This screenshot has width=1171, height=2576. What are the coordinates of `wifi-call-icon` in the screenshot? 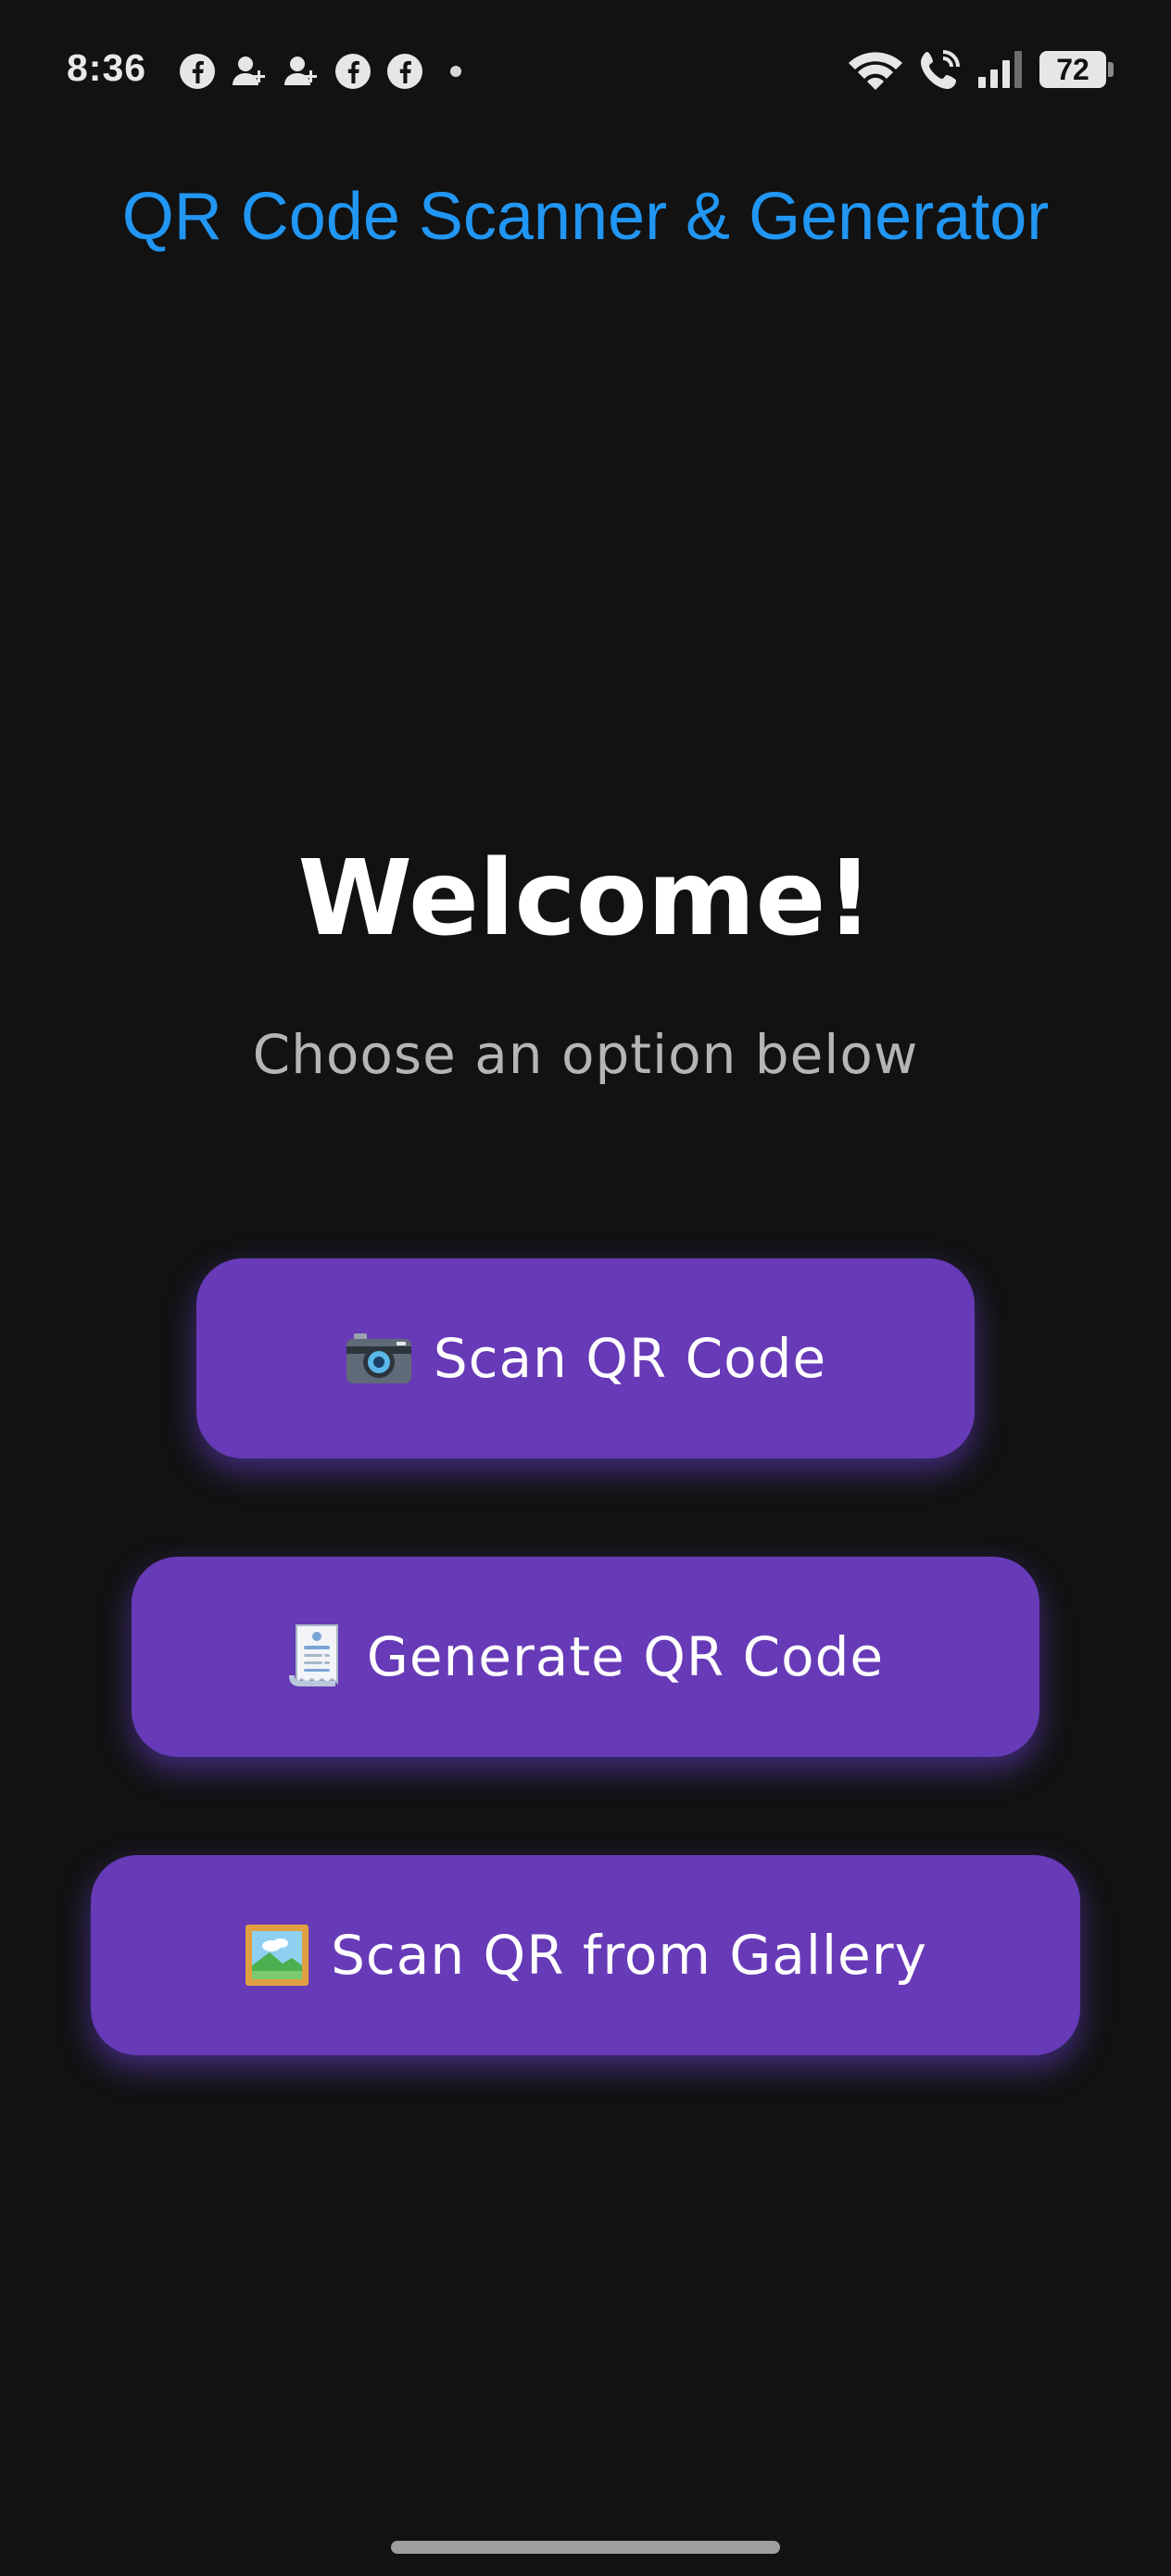 It's located at (941, 69).